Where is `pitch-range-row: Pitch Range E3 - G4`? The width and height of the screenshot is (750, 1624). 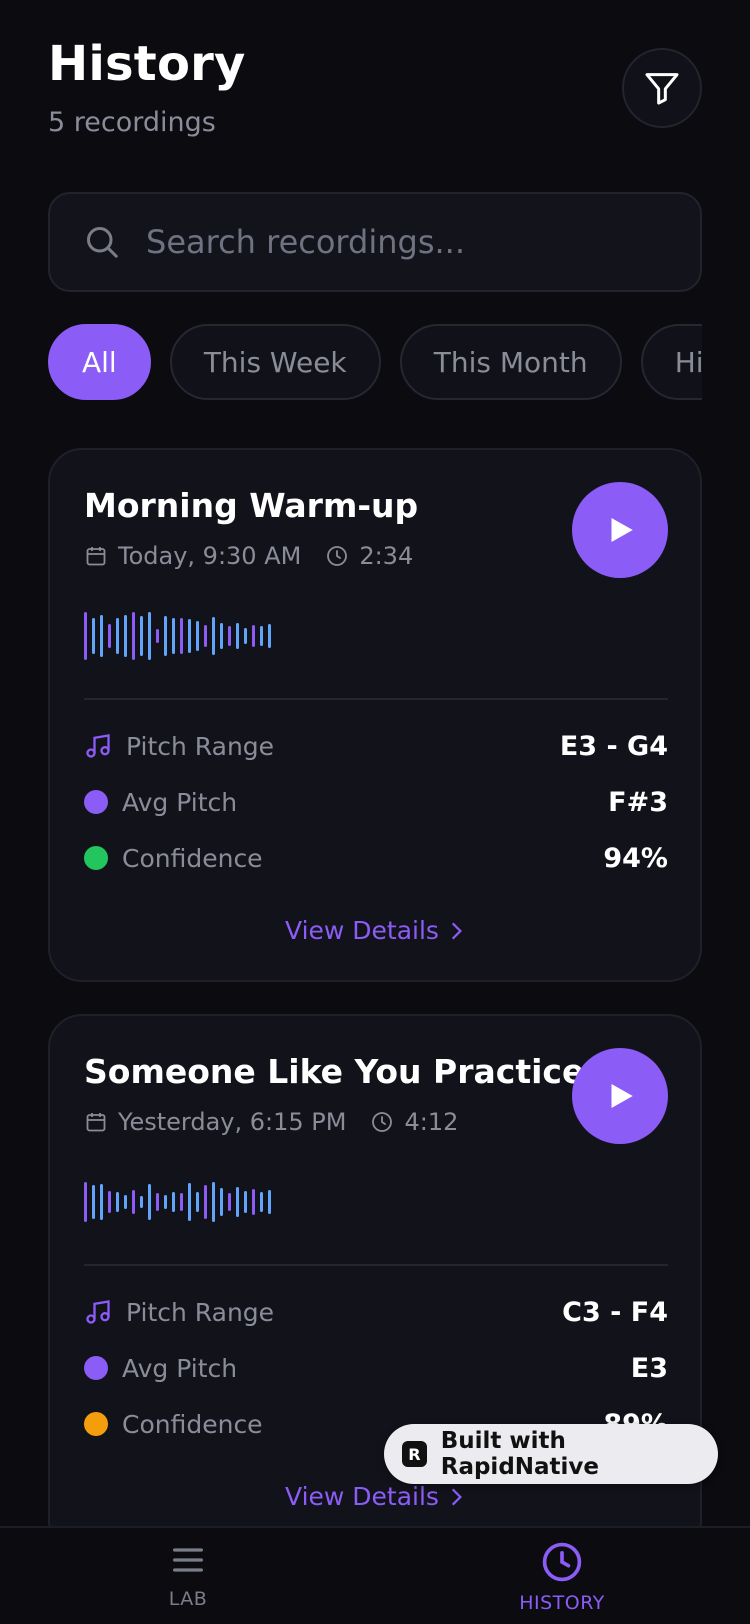 pitch-range-row: Pitch Range E3 - G4 is located at coordinates (376, 746).